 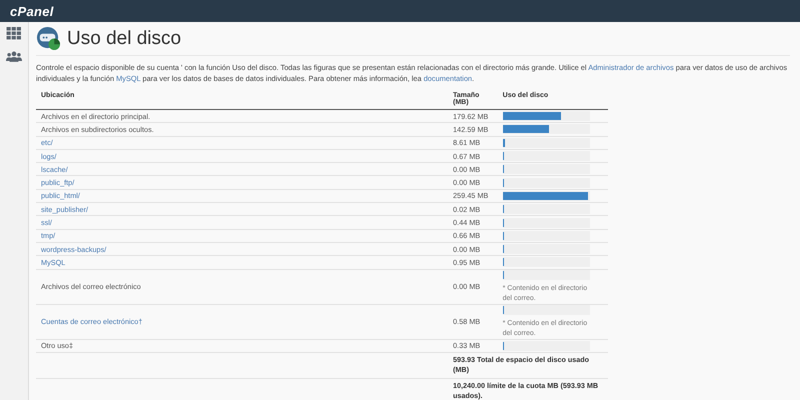 What do you see at coordinates (14, 56) in the screenshot?
I see `users-icon` at bounding box center [14, 56].